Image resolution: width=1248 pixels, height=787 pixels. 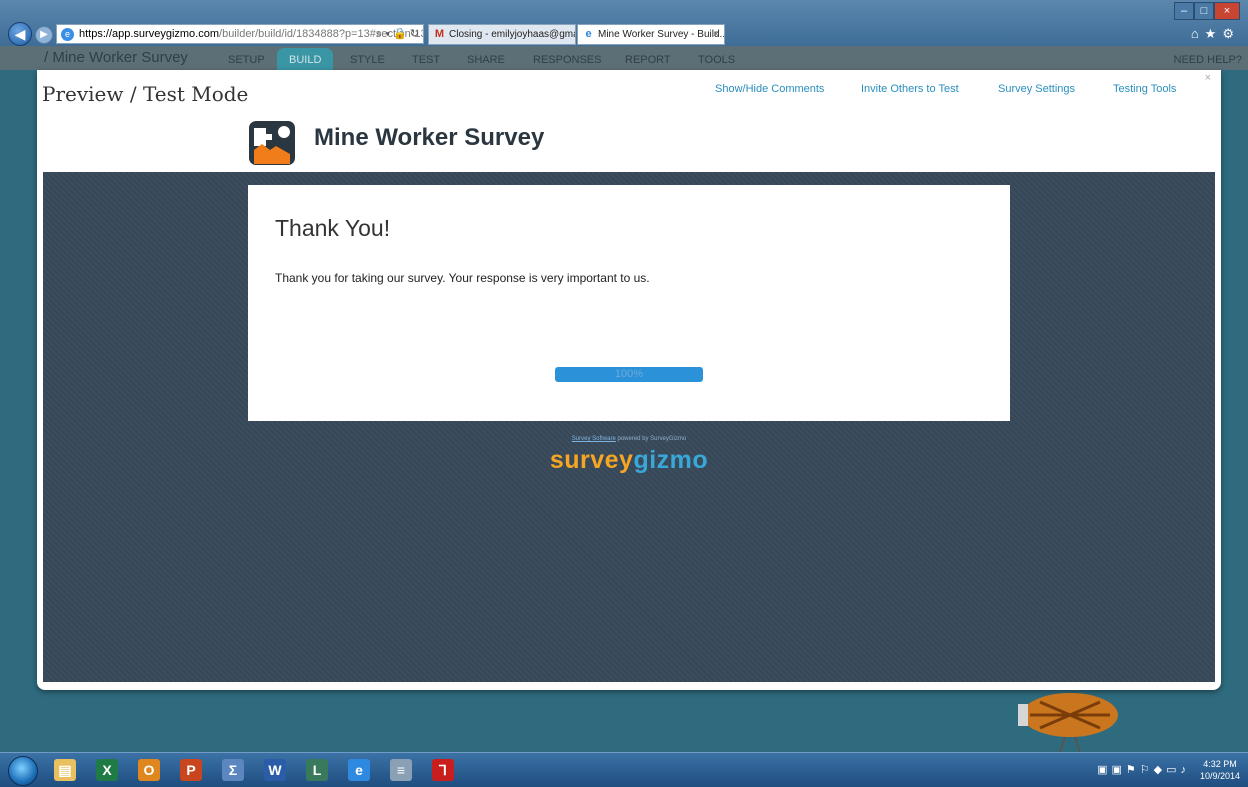 What do you see at coordinates (397, 34) in the screenshot?
I see `address-tools-icon: ⌕ ▾ 🔒 ↻` at bounding box center [397, 34].